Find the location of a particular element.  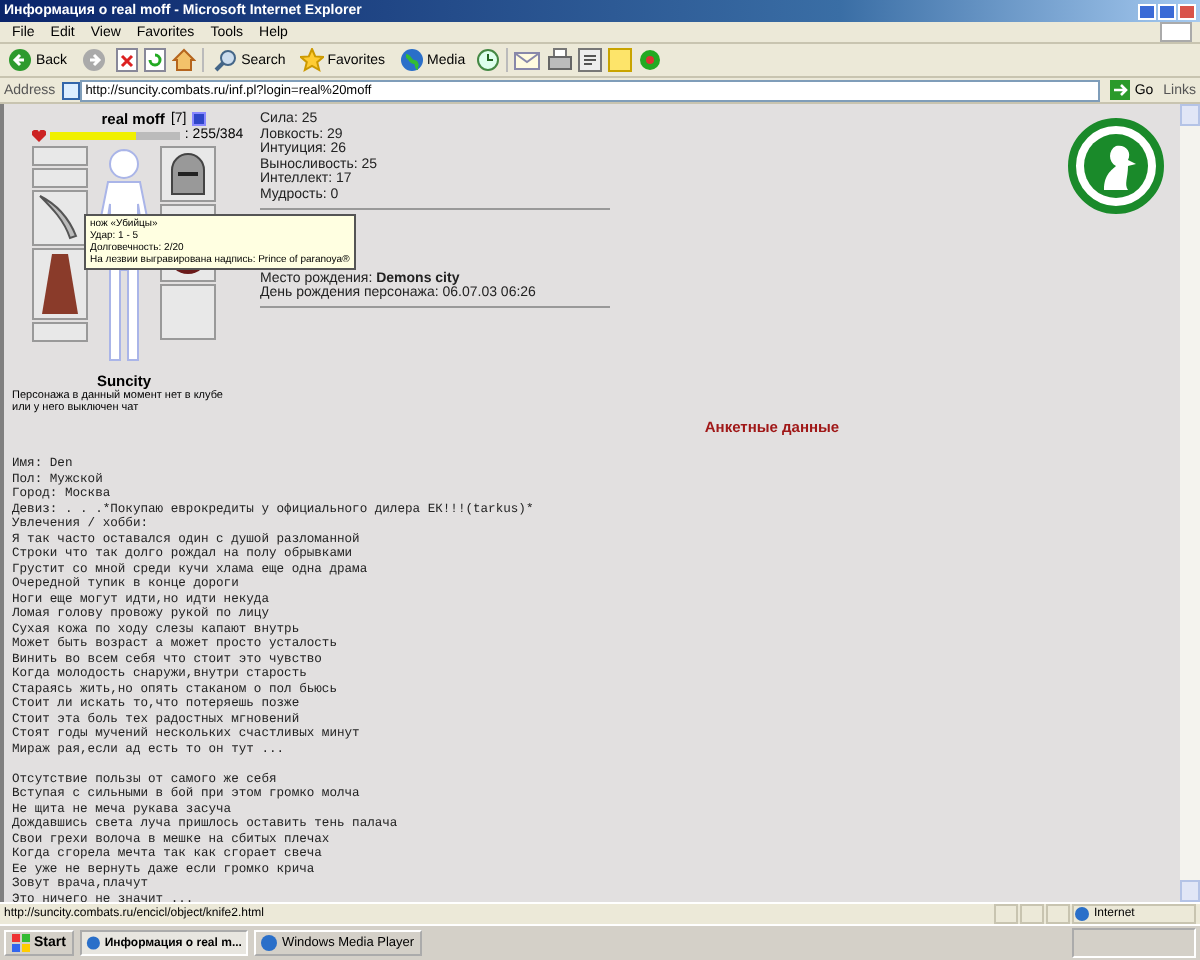

cloak-slot is located at coordinates (60, 284).